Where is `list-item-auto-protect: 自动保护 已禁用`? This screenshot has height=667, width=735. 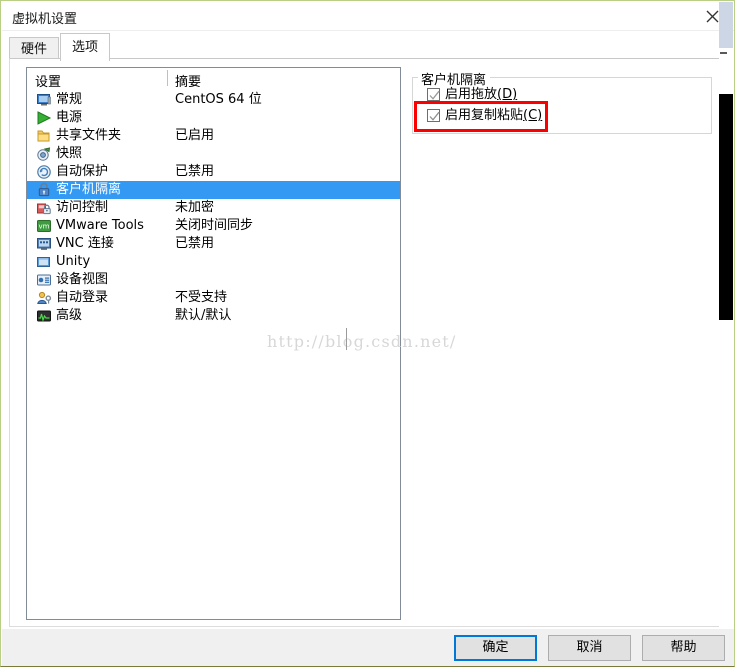
list-item-auto-protect: 自动保护 已禁用 is located at coordinates (213, 172).